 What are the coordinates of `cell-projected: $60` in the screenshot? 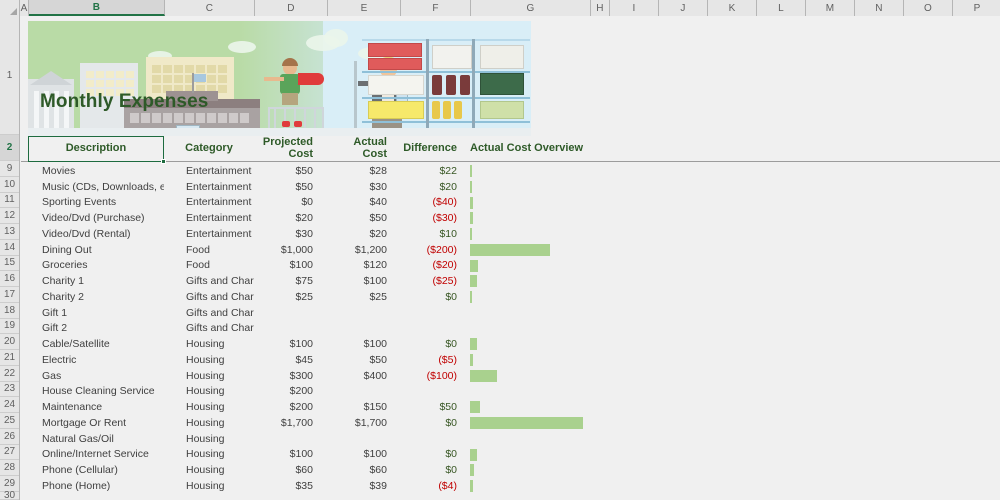 It's located at (290, 470).